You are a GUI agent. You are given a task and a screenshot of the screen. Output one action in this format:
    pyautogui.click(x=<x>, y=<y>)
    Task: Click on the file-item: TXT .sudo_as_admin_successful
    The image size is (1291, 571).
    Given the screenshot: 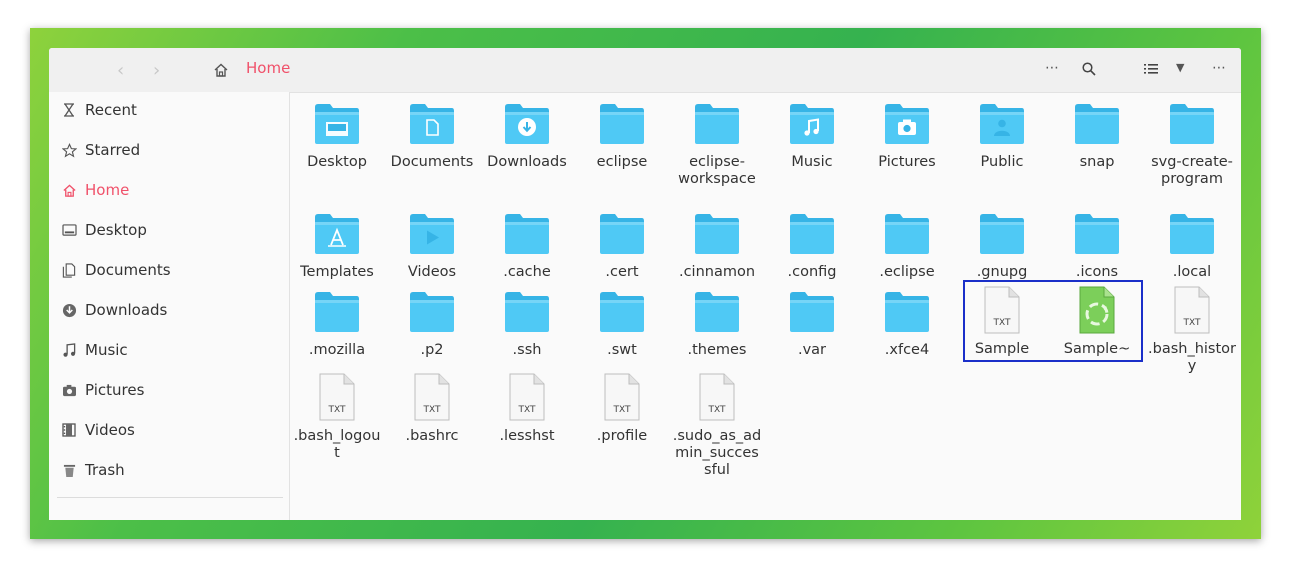 What is the action you would take?
    pyautogui.click(x=717, y=426)
    